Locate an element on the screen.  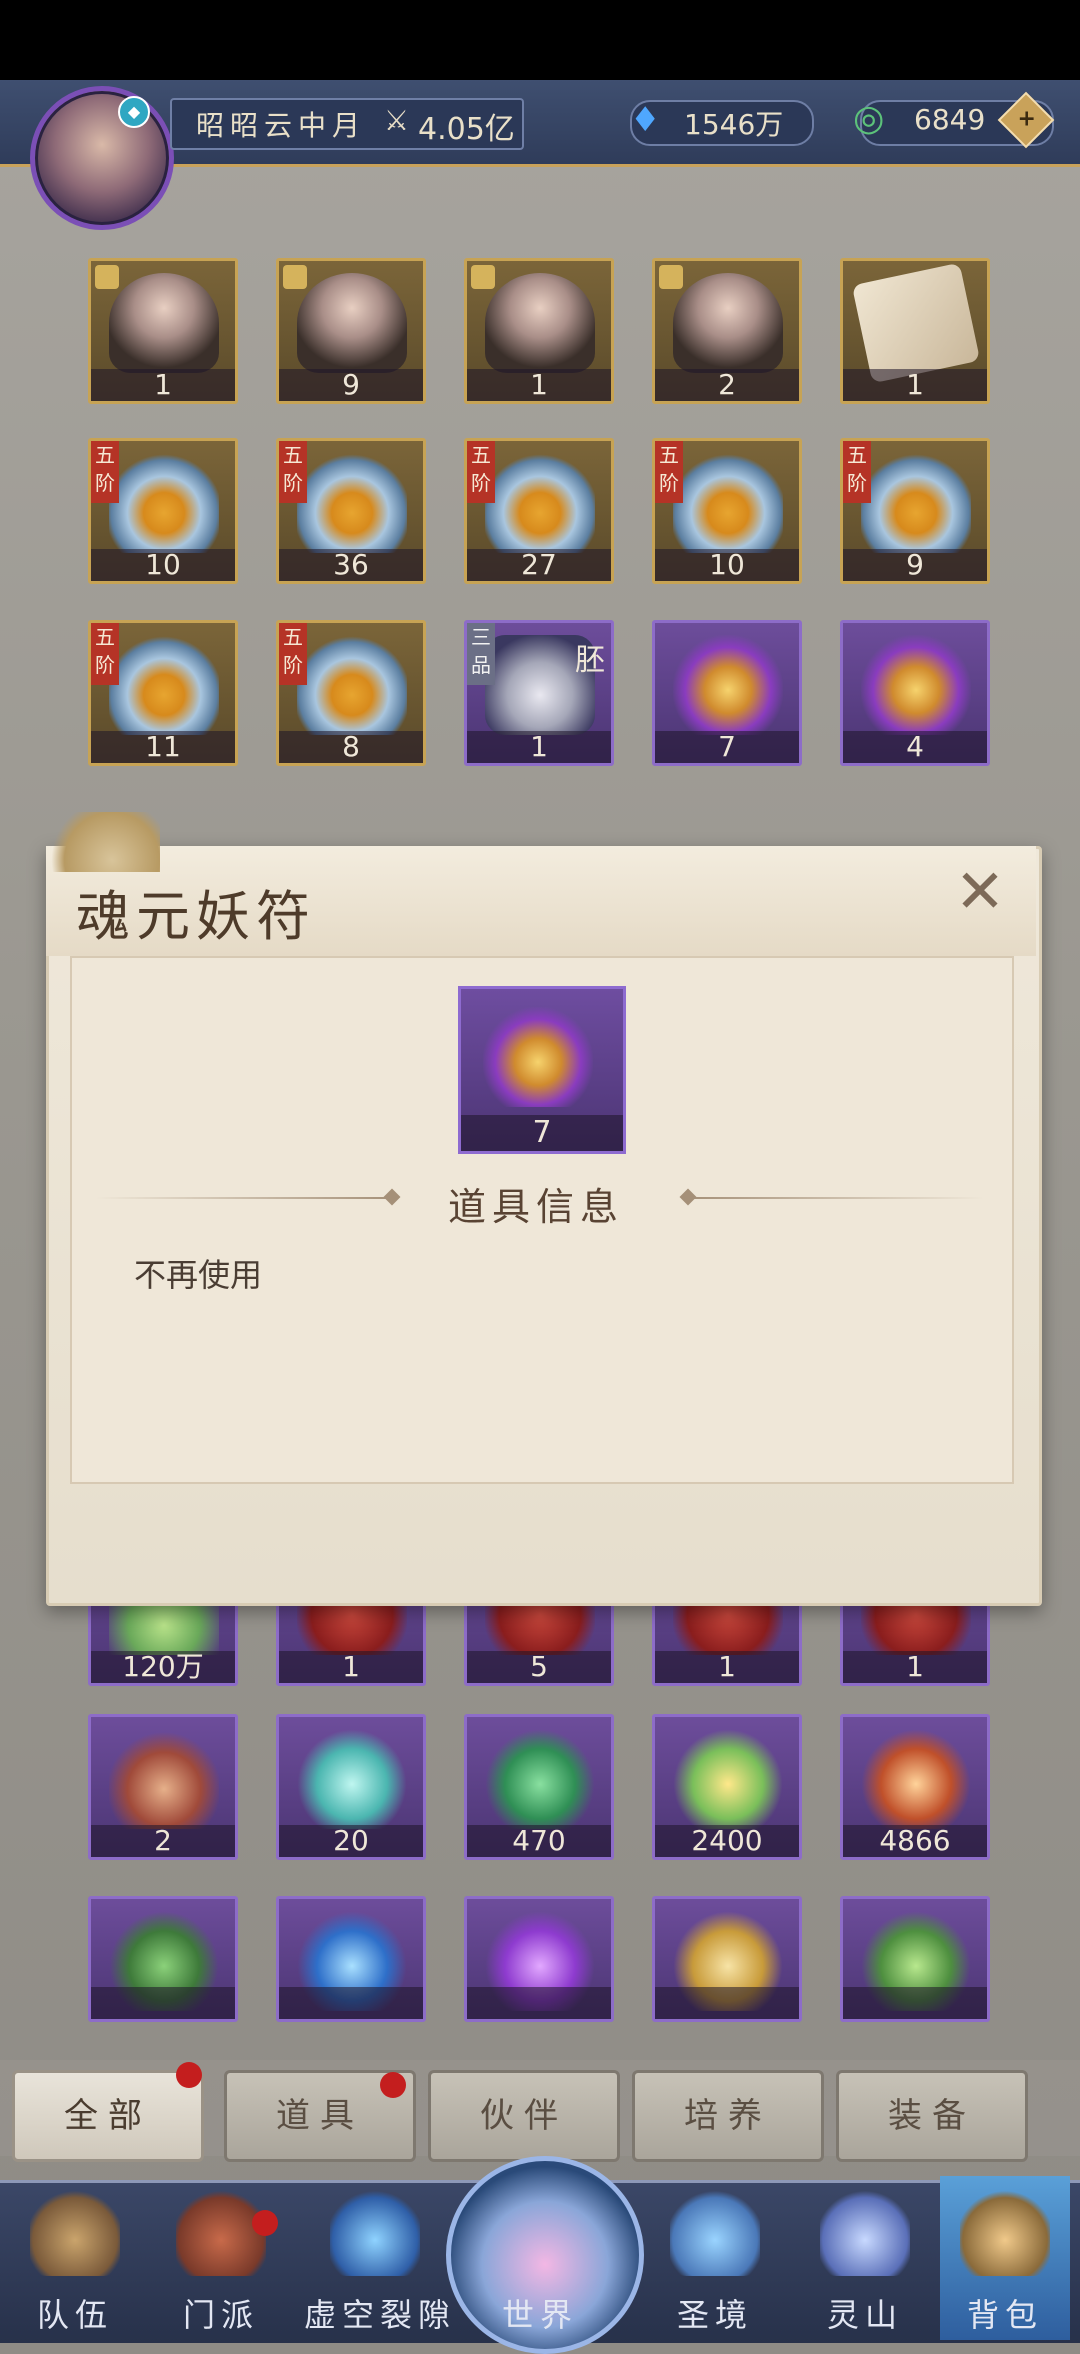
currency-2-value: 6849 is located at coordinates (950, 119).